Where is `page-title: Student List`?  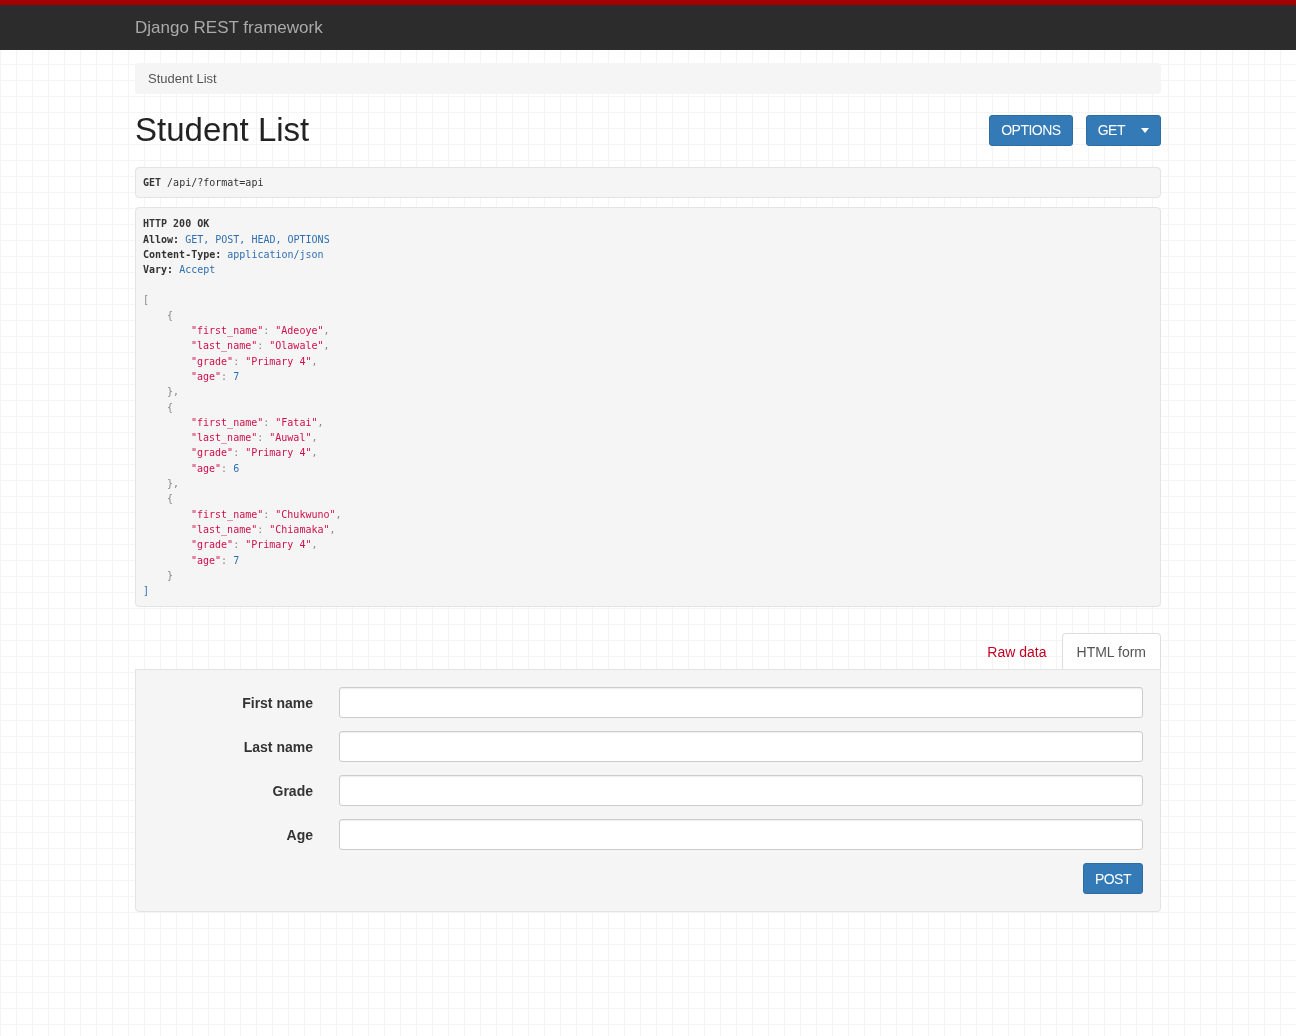 page-title: Student List is located at coordinates (222, 130).